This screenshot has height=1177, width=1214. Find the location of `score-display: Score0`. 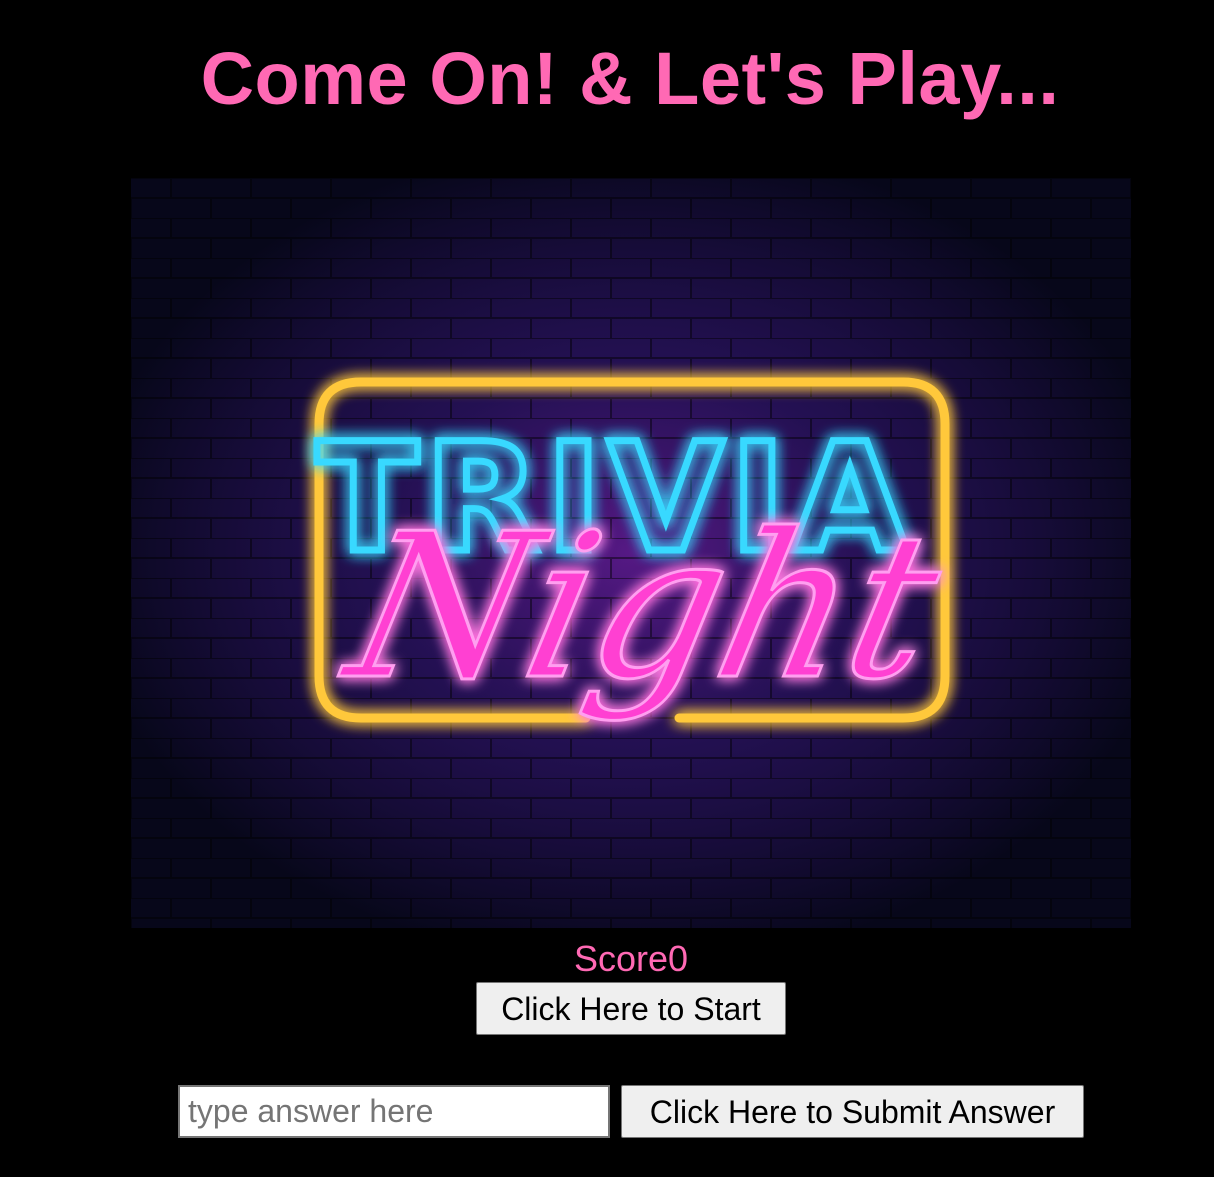

score-display: Score0 is located at coordinates (607, 959).